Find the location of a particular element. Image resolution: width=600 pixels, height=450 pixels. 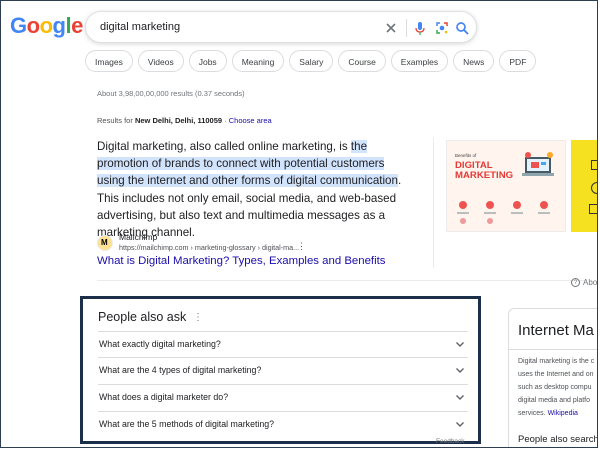

search-box: digital marketing is located at coordinates (281, 27).